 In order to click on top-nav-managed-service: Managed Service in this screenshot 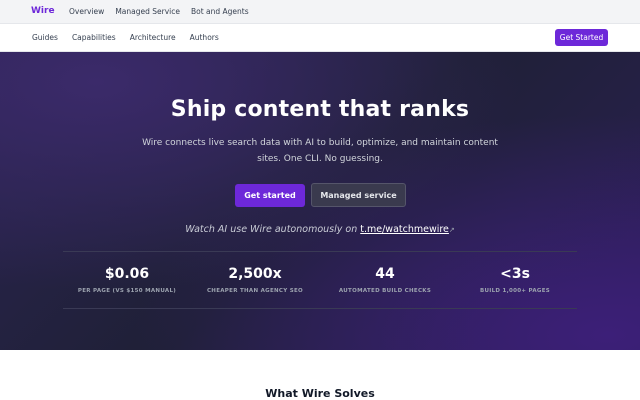, I will do `click(147, 11)`.